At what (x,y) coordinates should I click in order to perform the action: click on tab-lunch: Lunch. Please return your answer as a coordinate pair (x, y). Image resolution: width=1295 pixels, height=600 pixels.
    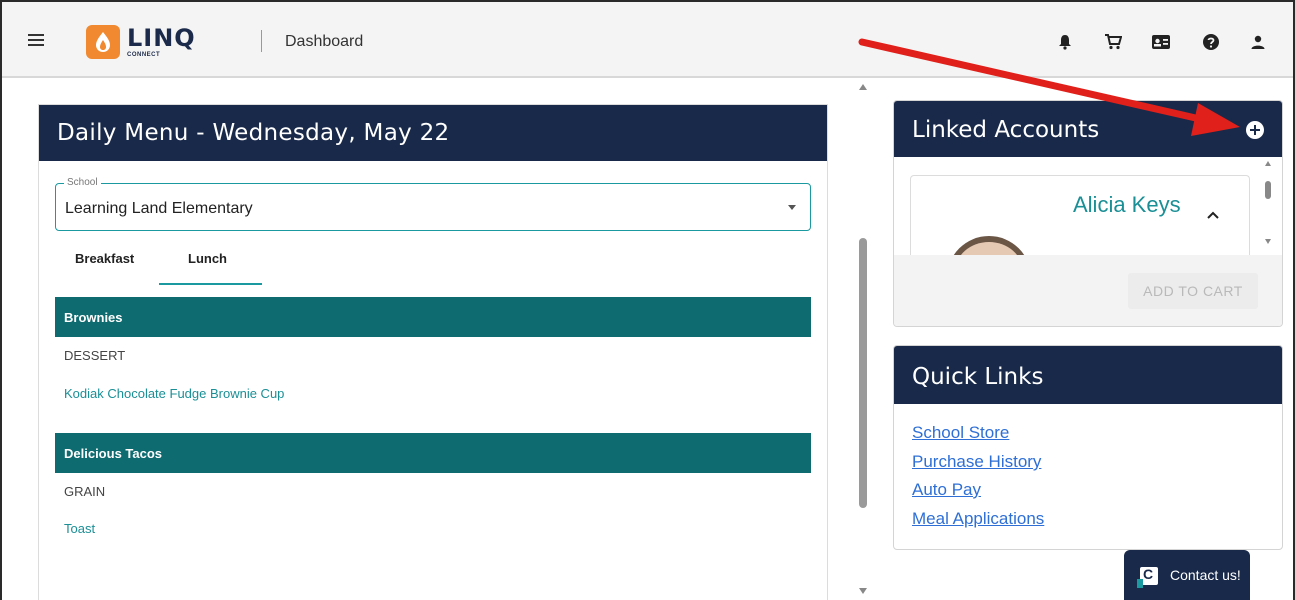
    Looking at the image, I should click on (207, 258).